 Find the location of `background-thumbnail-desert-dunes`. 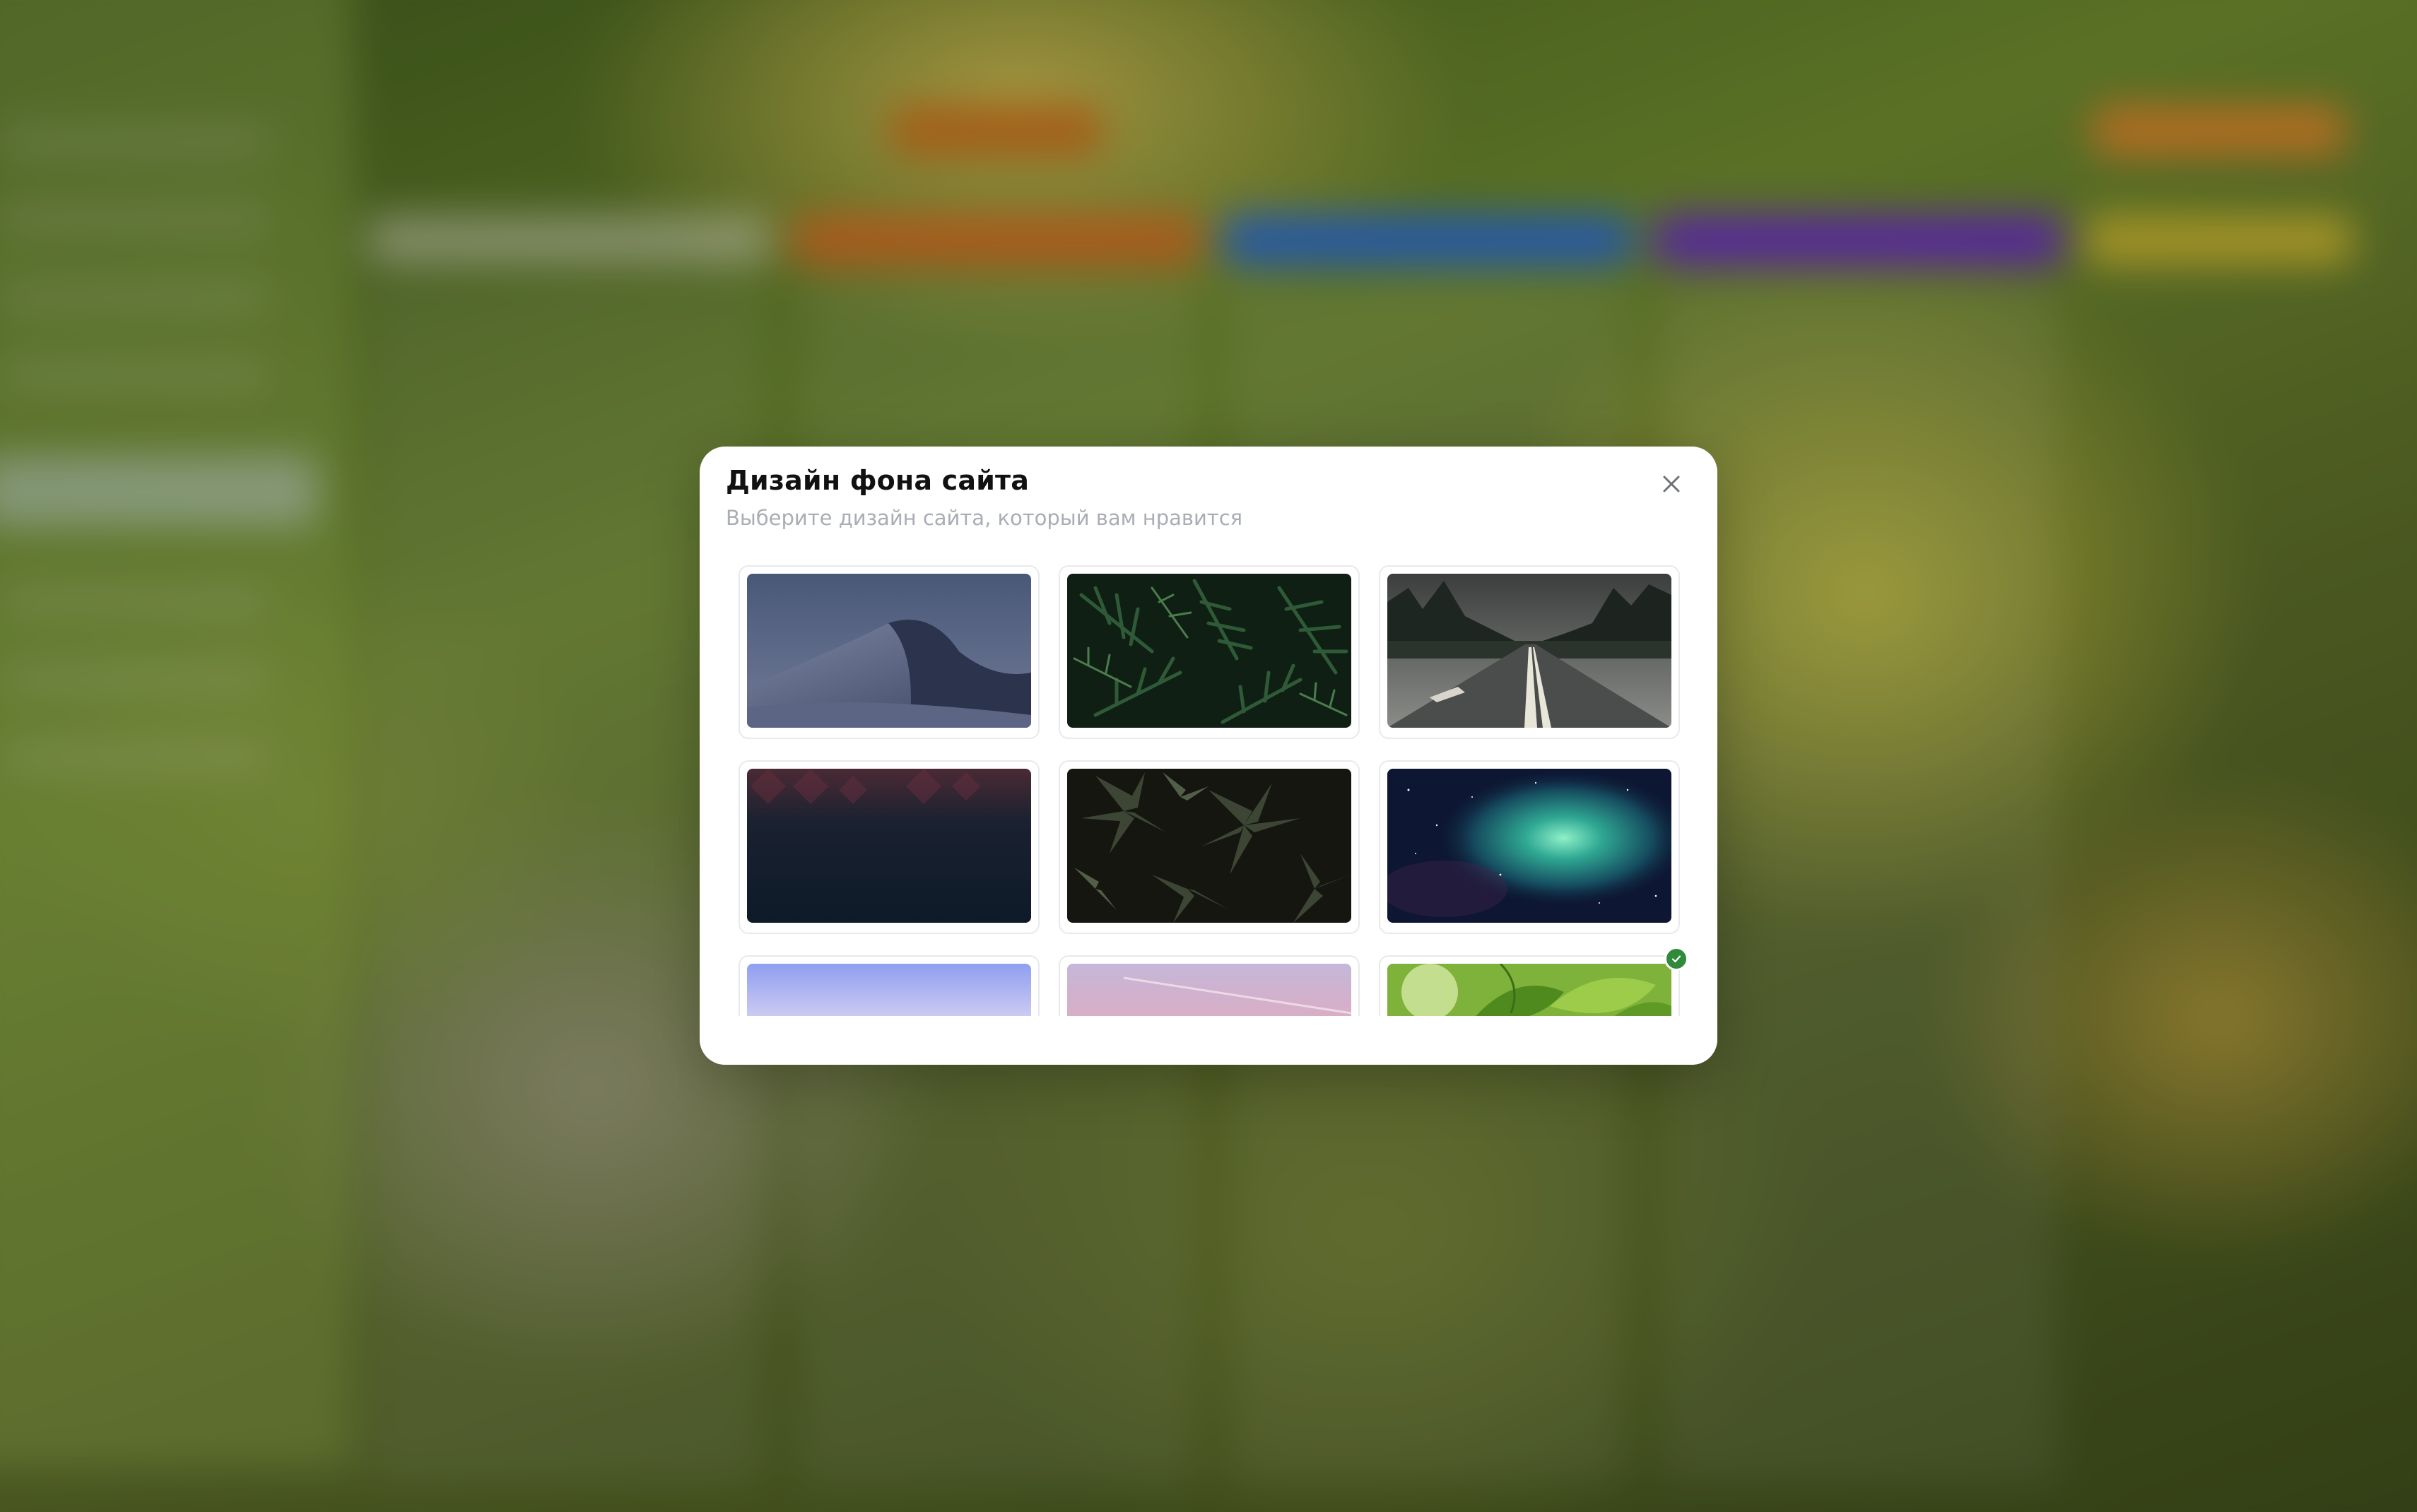

background-thumbnail-desert-dunes is located at coordinates (889, 651).